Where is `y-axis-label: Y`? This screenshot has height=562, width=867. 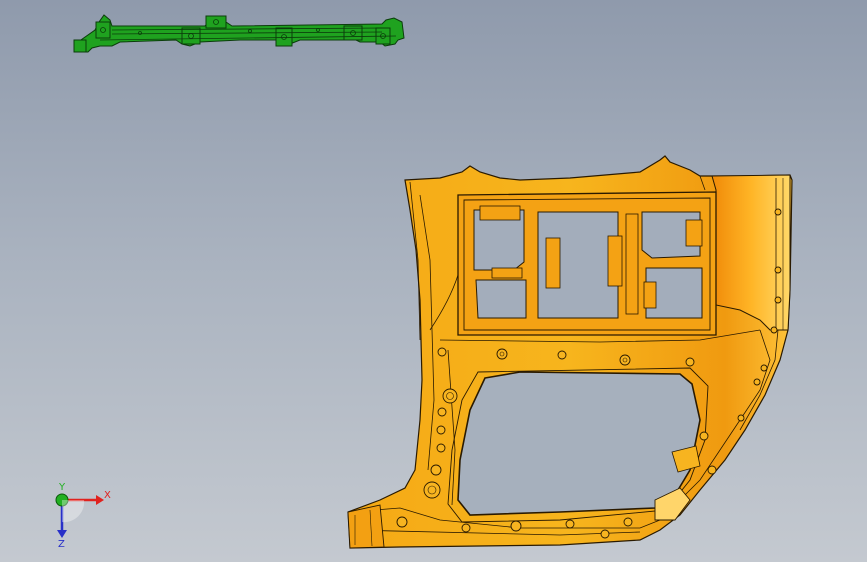
y-axis-label: Y is located at coordinates (62, 487).